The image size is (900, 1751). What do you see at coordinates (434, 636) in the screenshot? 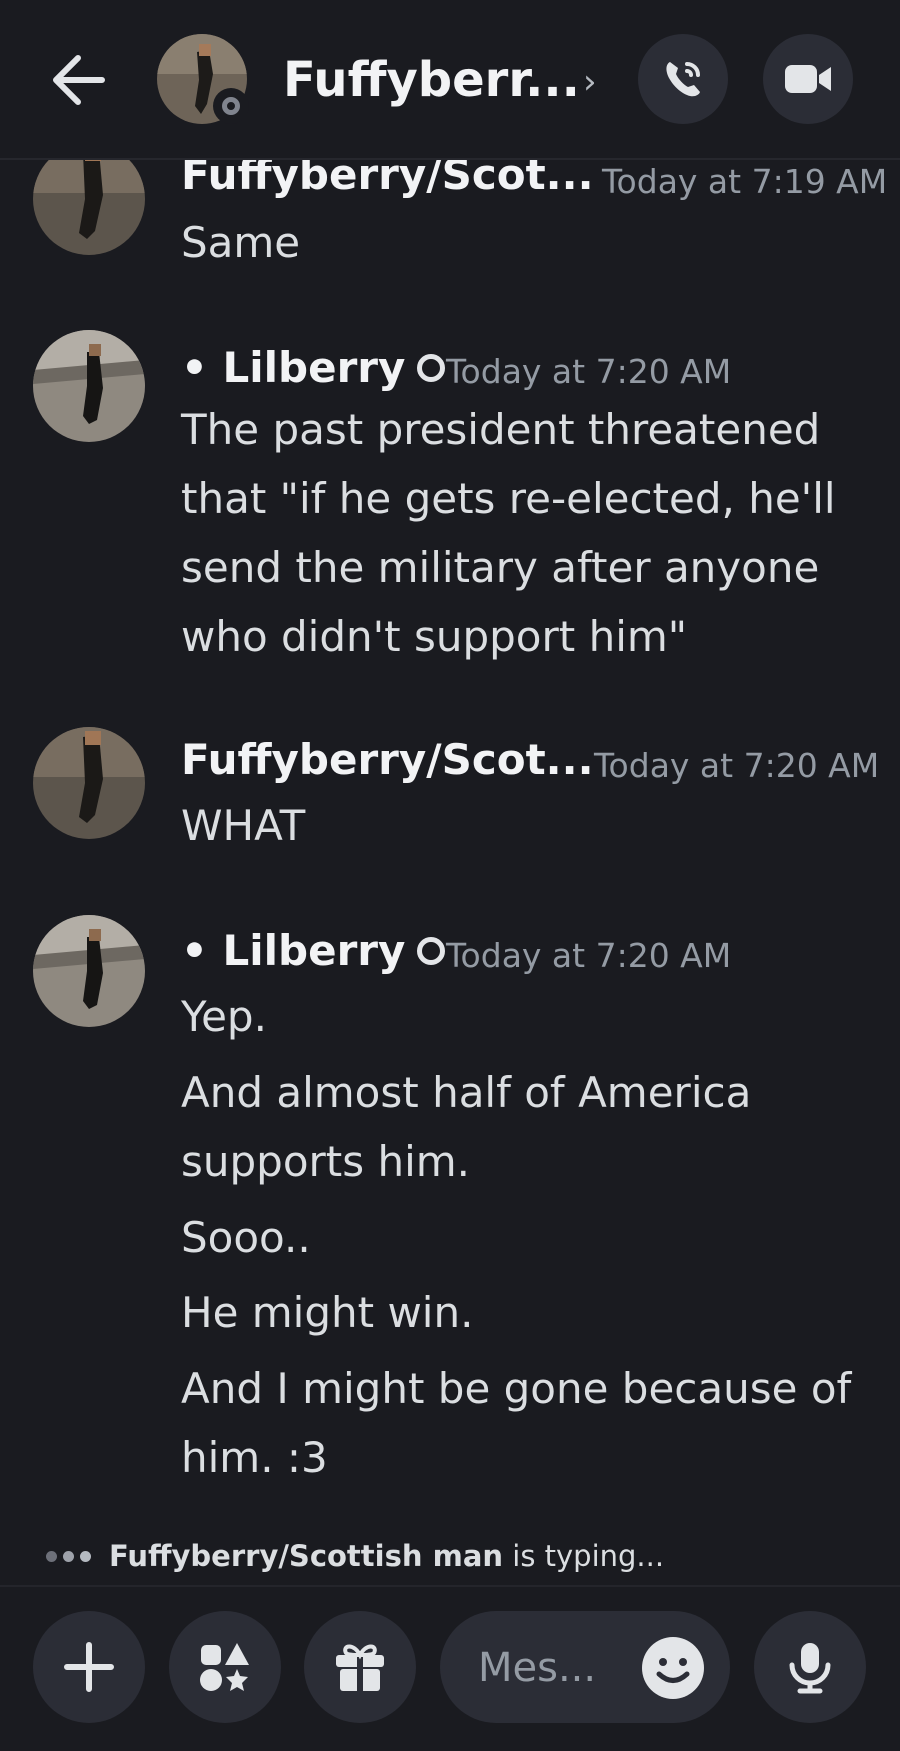
I see `message-text: who didn't support him"` at bounding box center [434, 636].